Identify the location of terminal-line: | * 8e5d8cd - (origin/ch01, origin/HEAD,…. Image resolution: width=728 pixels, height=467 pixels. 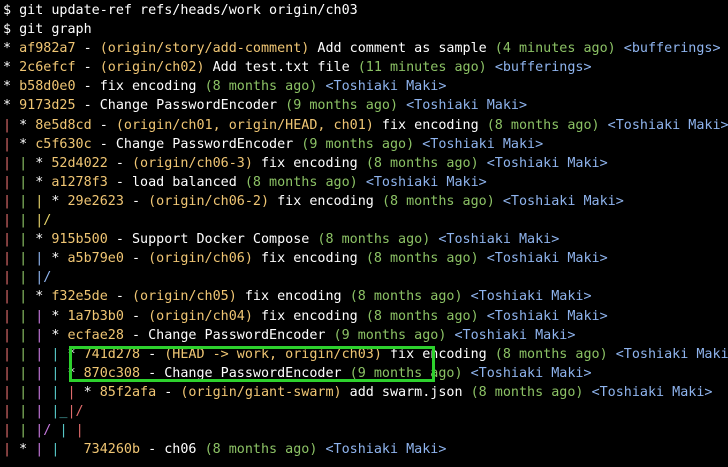
(365, 125).